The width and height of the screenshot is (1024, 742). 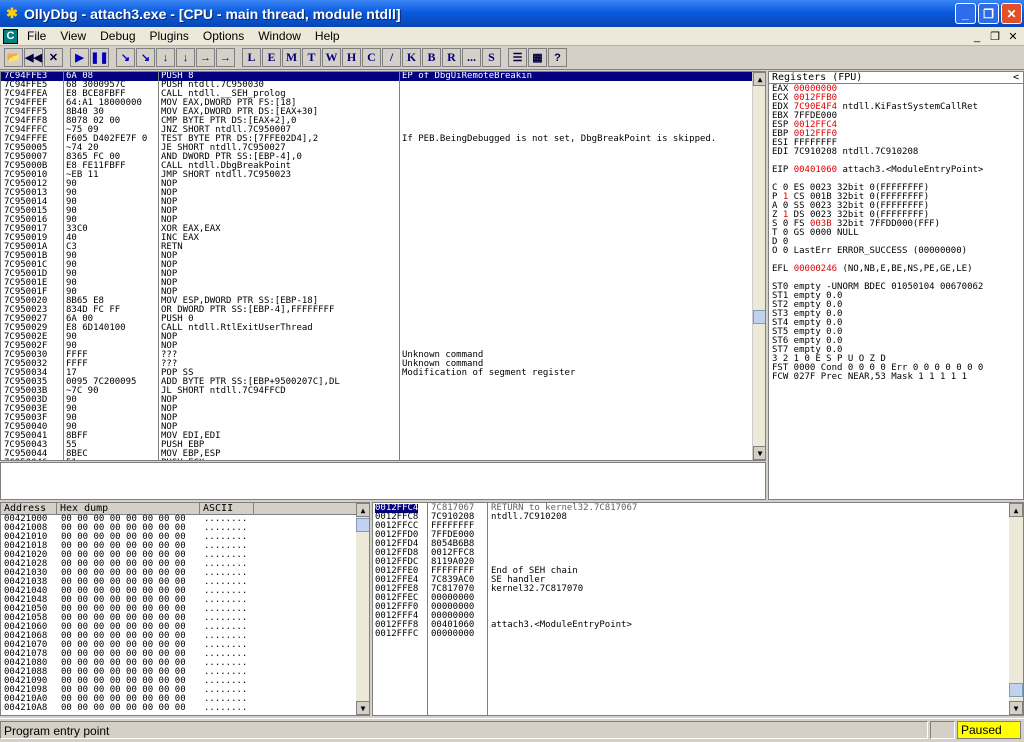 I want to click on disassembly-row: 7C95001A C3 RETN, so click(x=383, y=247).